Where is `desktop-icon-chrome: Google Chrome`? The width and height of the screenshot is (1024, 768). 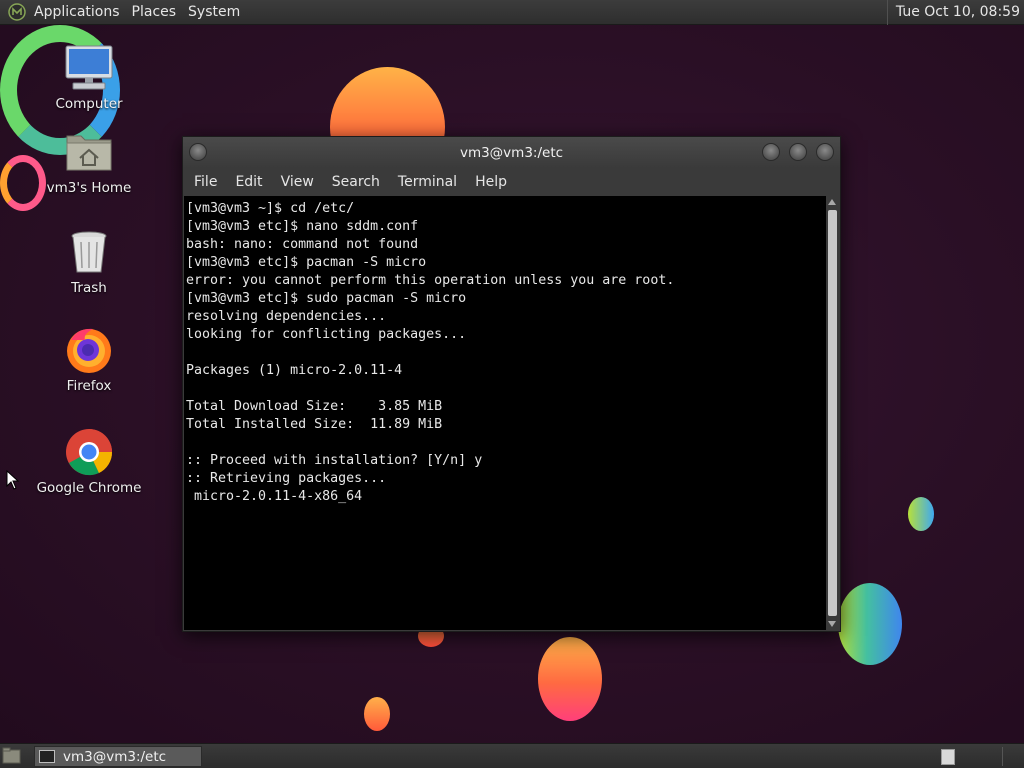 desktop-icon-chrome: Google Chrome is located at coordinates (89, 462).